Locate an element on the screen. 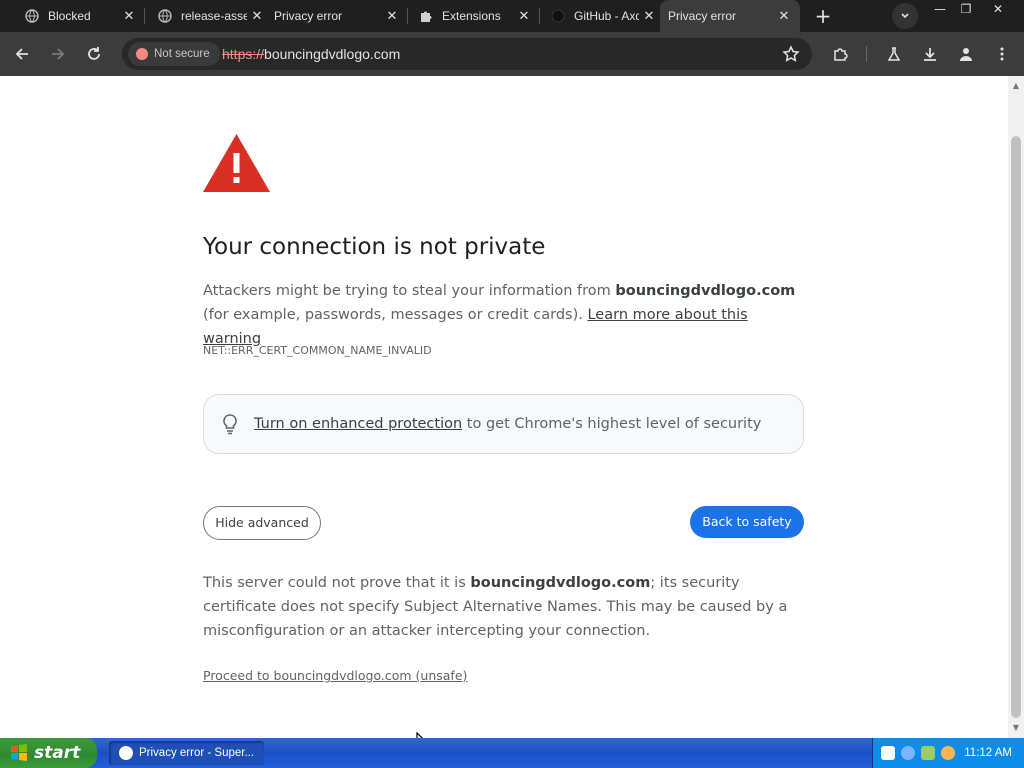 The height and width of the screenshot is (768, 1024). downloads-button is located at coordinates (930, 54).